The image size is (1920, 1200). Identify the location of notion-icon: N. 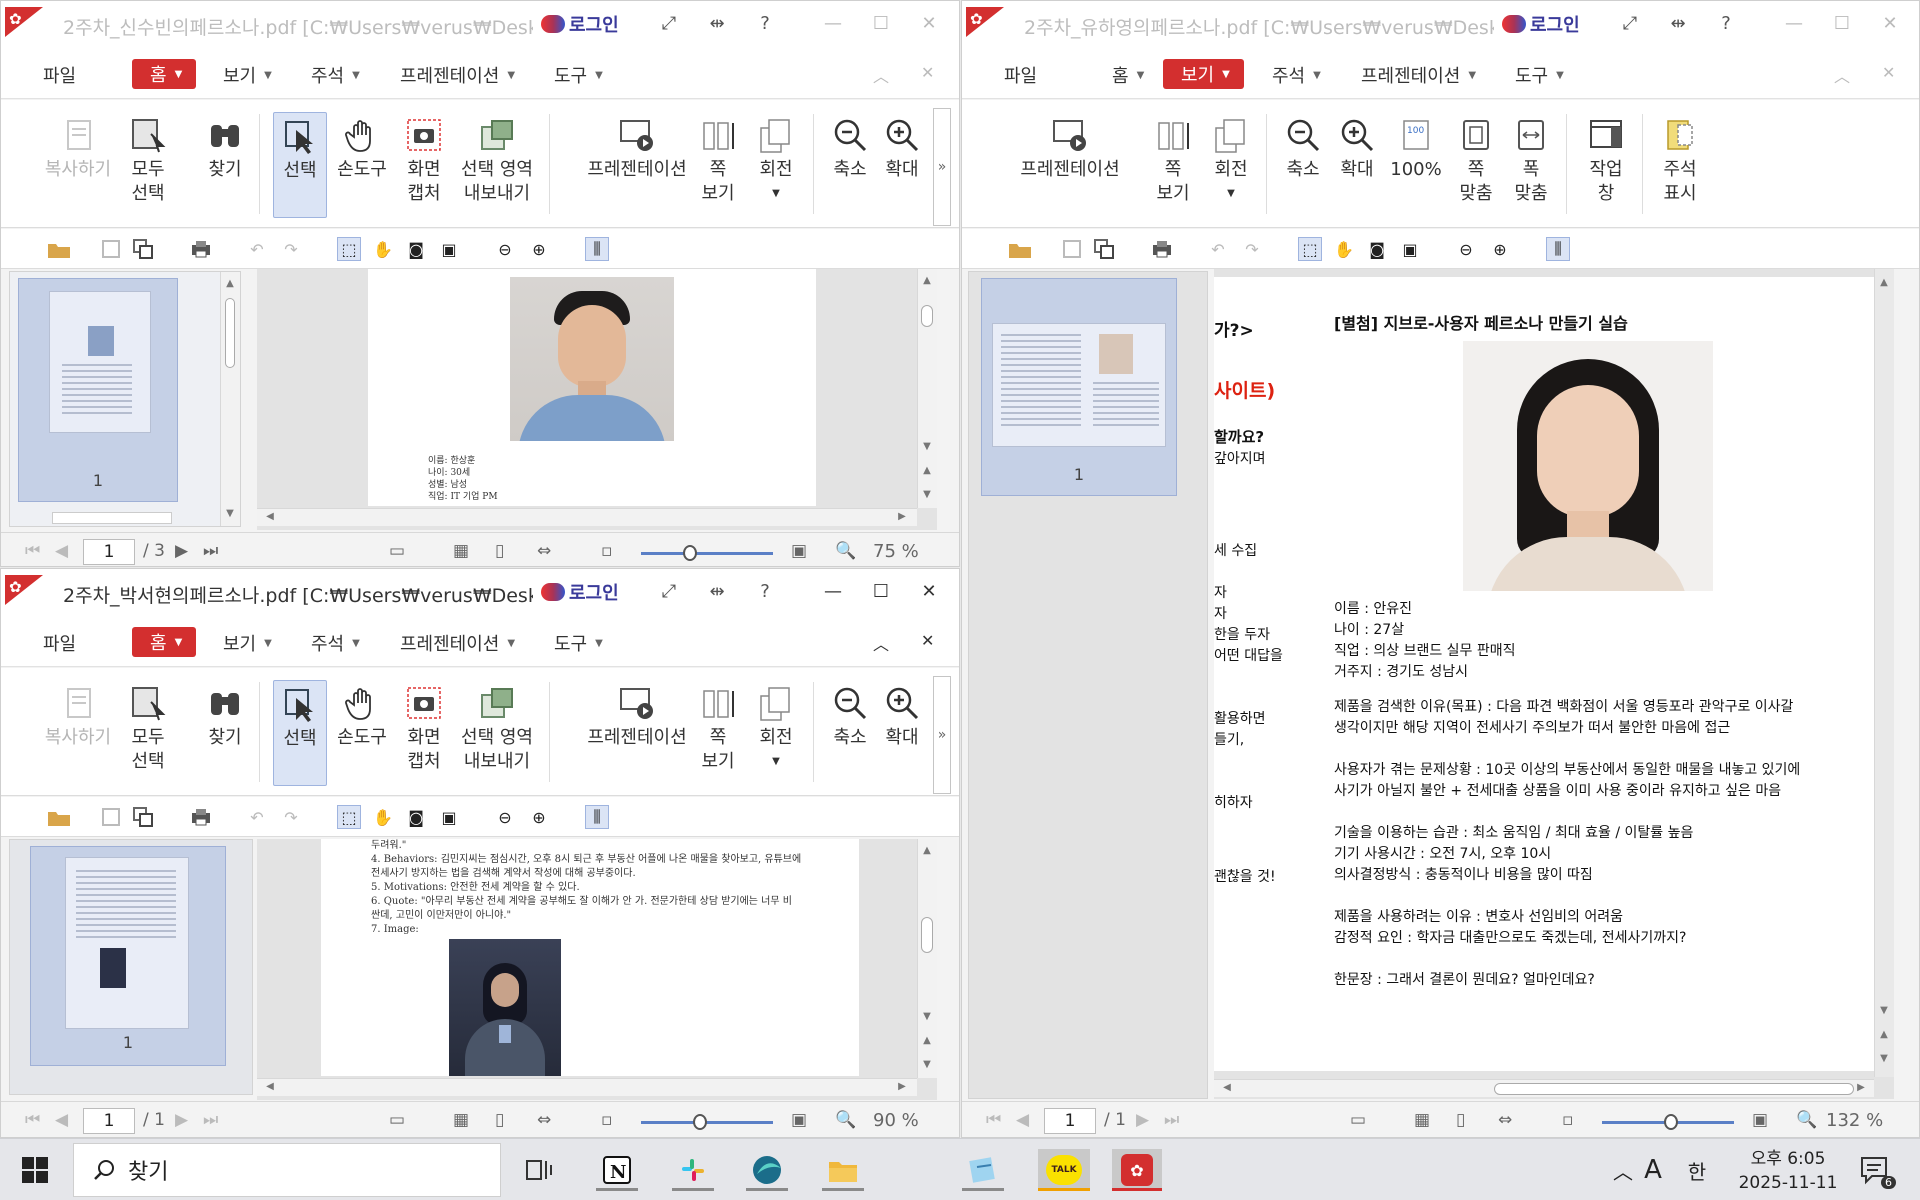
(617, 1170).